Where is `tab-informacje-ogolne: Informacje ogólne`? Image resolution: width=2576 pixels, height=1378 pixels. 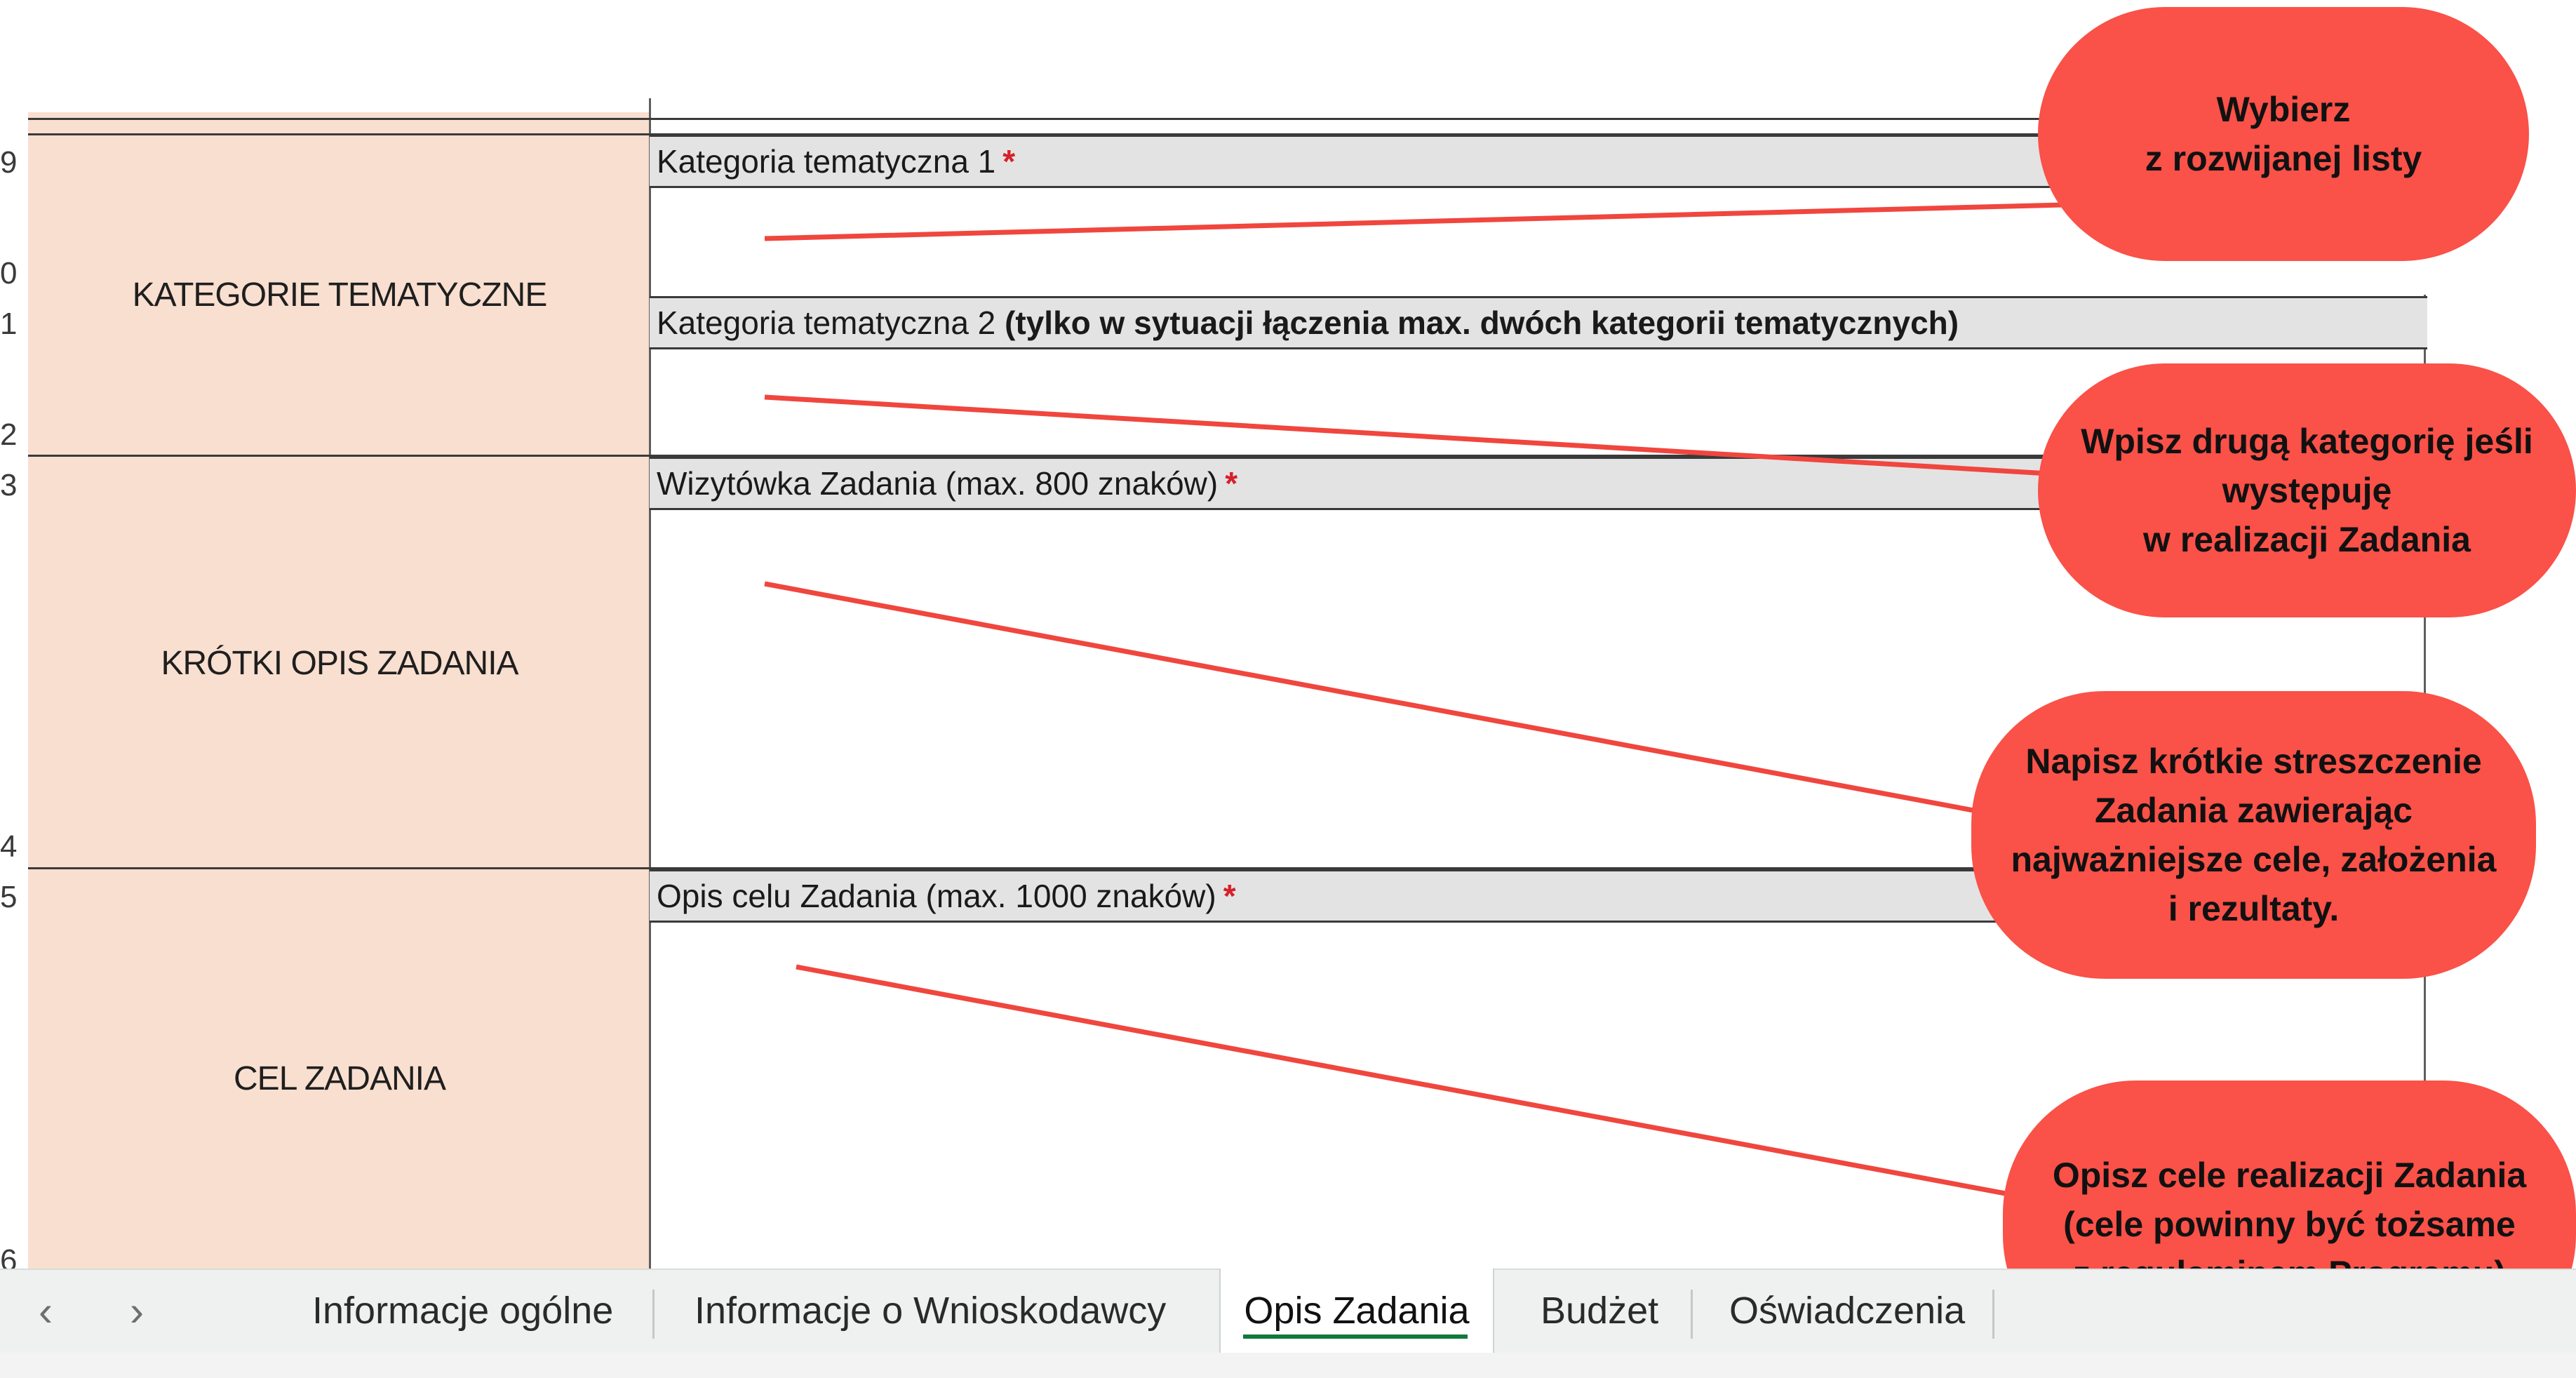
tab-informacje-ogolne: Informacje ogólne is located at coordinates (462, 1311).